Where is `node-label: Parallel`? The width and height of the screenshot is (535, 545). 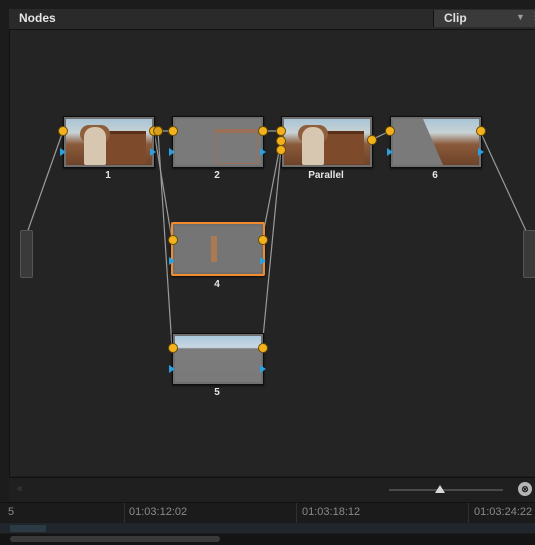 node-label: Parallel is located at coordinates (326, 175).